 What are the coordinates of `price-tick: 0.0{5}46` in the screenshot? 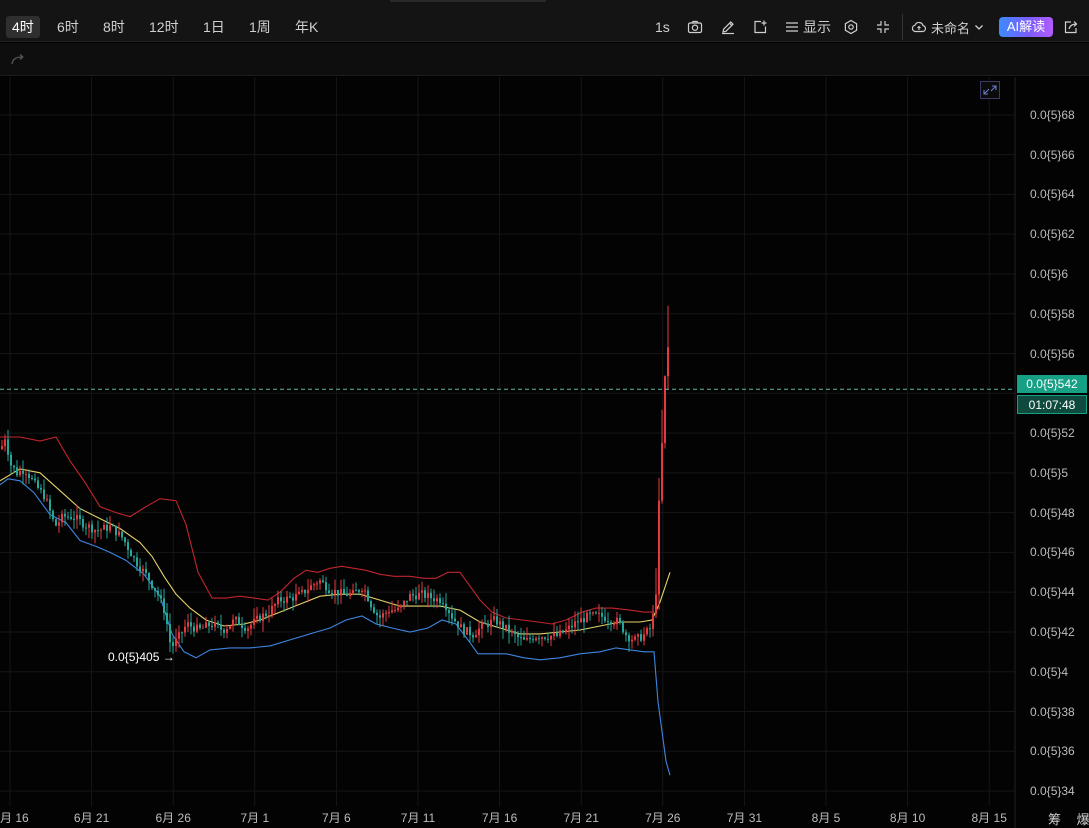 It's located at (1052, 552).